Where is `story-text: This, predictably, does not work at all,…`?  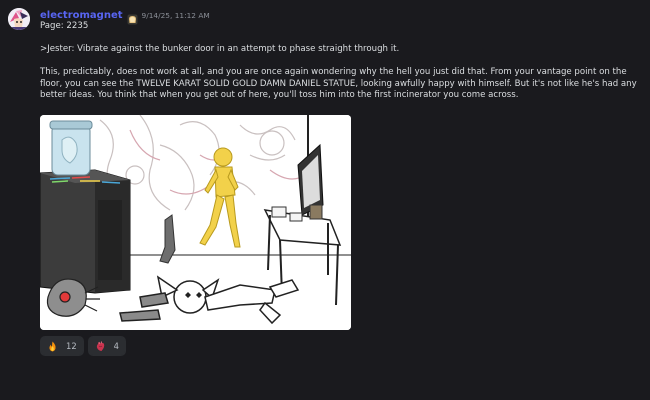 story-text: This, predictably, does not work at all,… is located at coordinates (338, 83).